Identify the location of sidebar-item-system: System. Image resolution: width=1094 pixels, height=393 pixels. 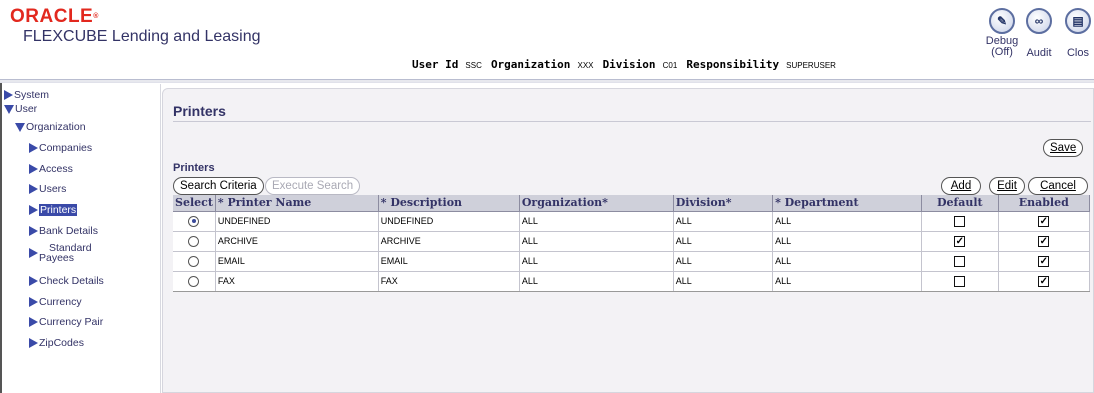
(26, 95).